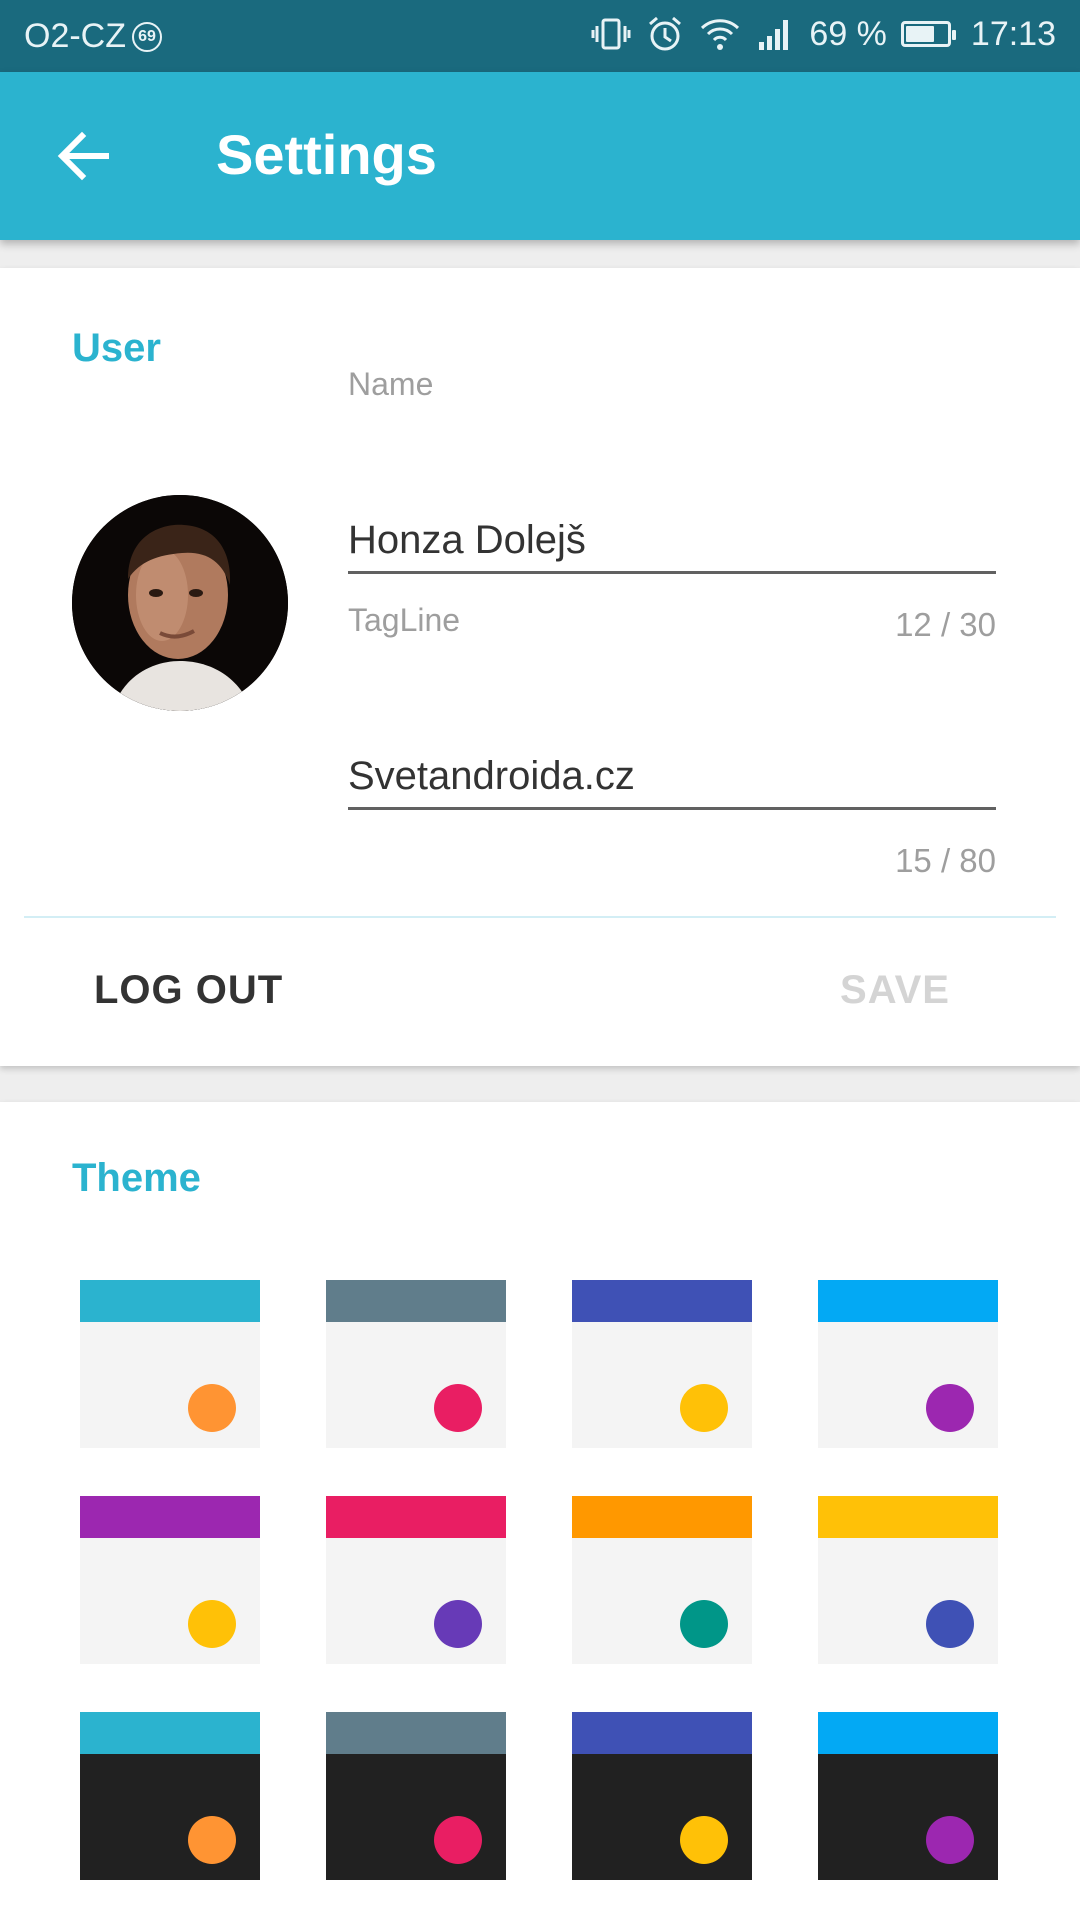  What do you see at coordinates (391, 384) in the screenshot?
I see `name-label: Name` at bounding box center [391, 384].